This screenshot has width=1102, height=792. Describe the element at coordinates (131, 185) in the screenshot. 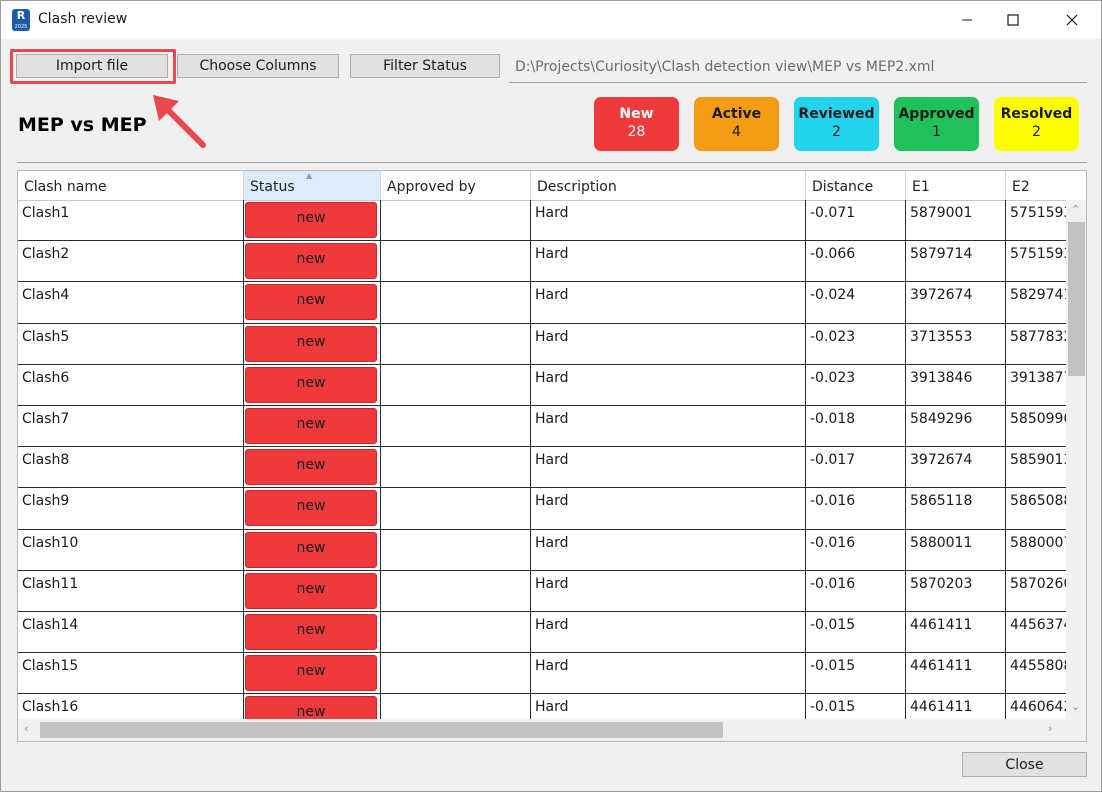

I see `column-header-clash-name: Clash name` at that location.